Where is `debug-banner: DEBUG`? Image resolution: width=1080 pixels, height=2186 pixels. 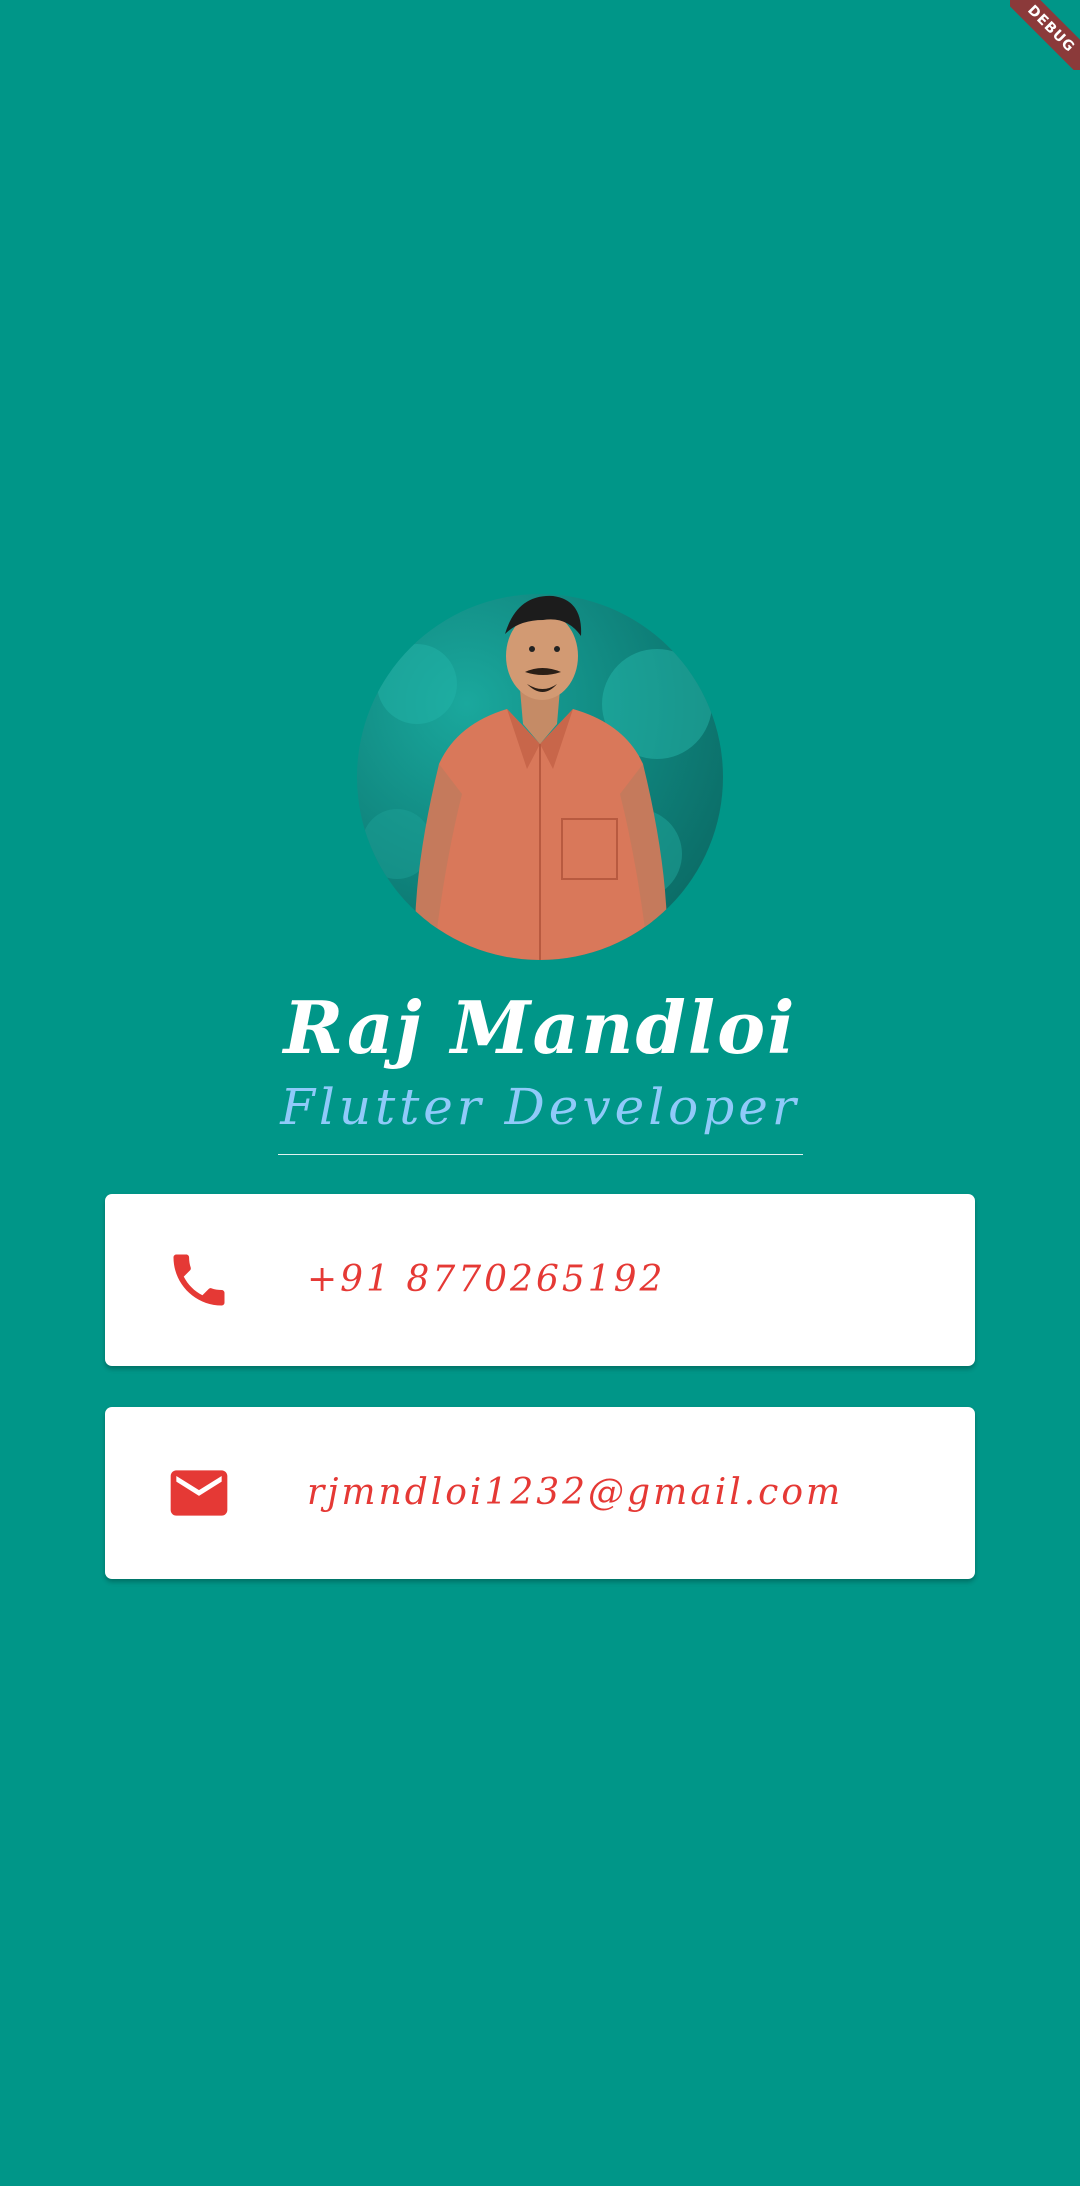
debug-banner: DEBUG is located at coordinates (1045, 35).